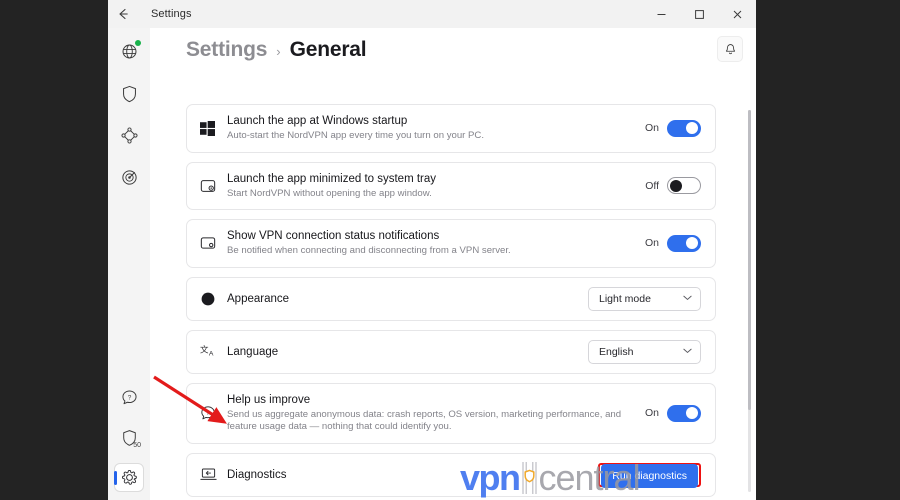 The height and width of the screenshot is (500, 900). Describe the element at coordinates (333, 236) in the screenshot. I see `setting-title: Show VPN connection status notifications` at that location.